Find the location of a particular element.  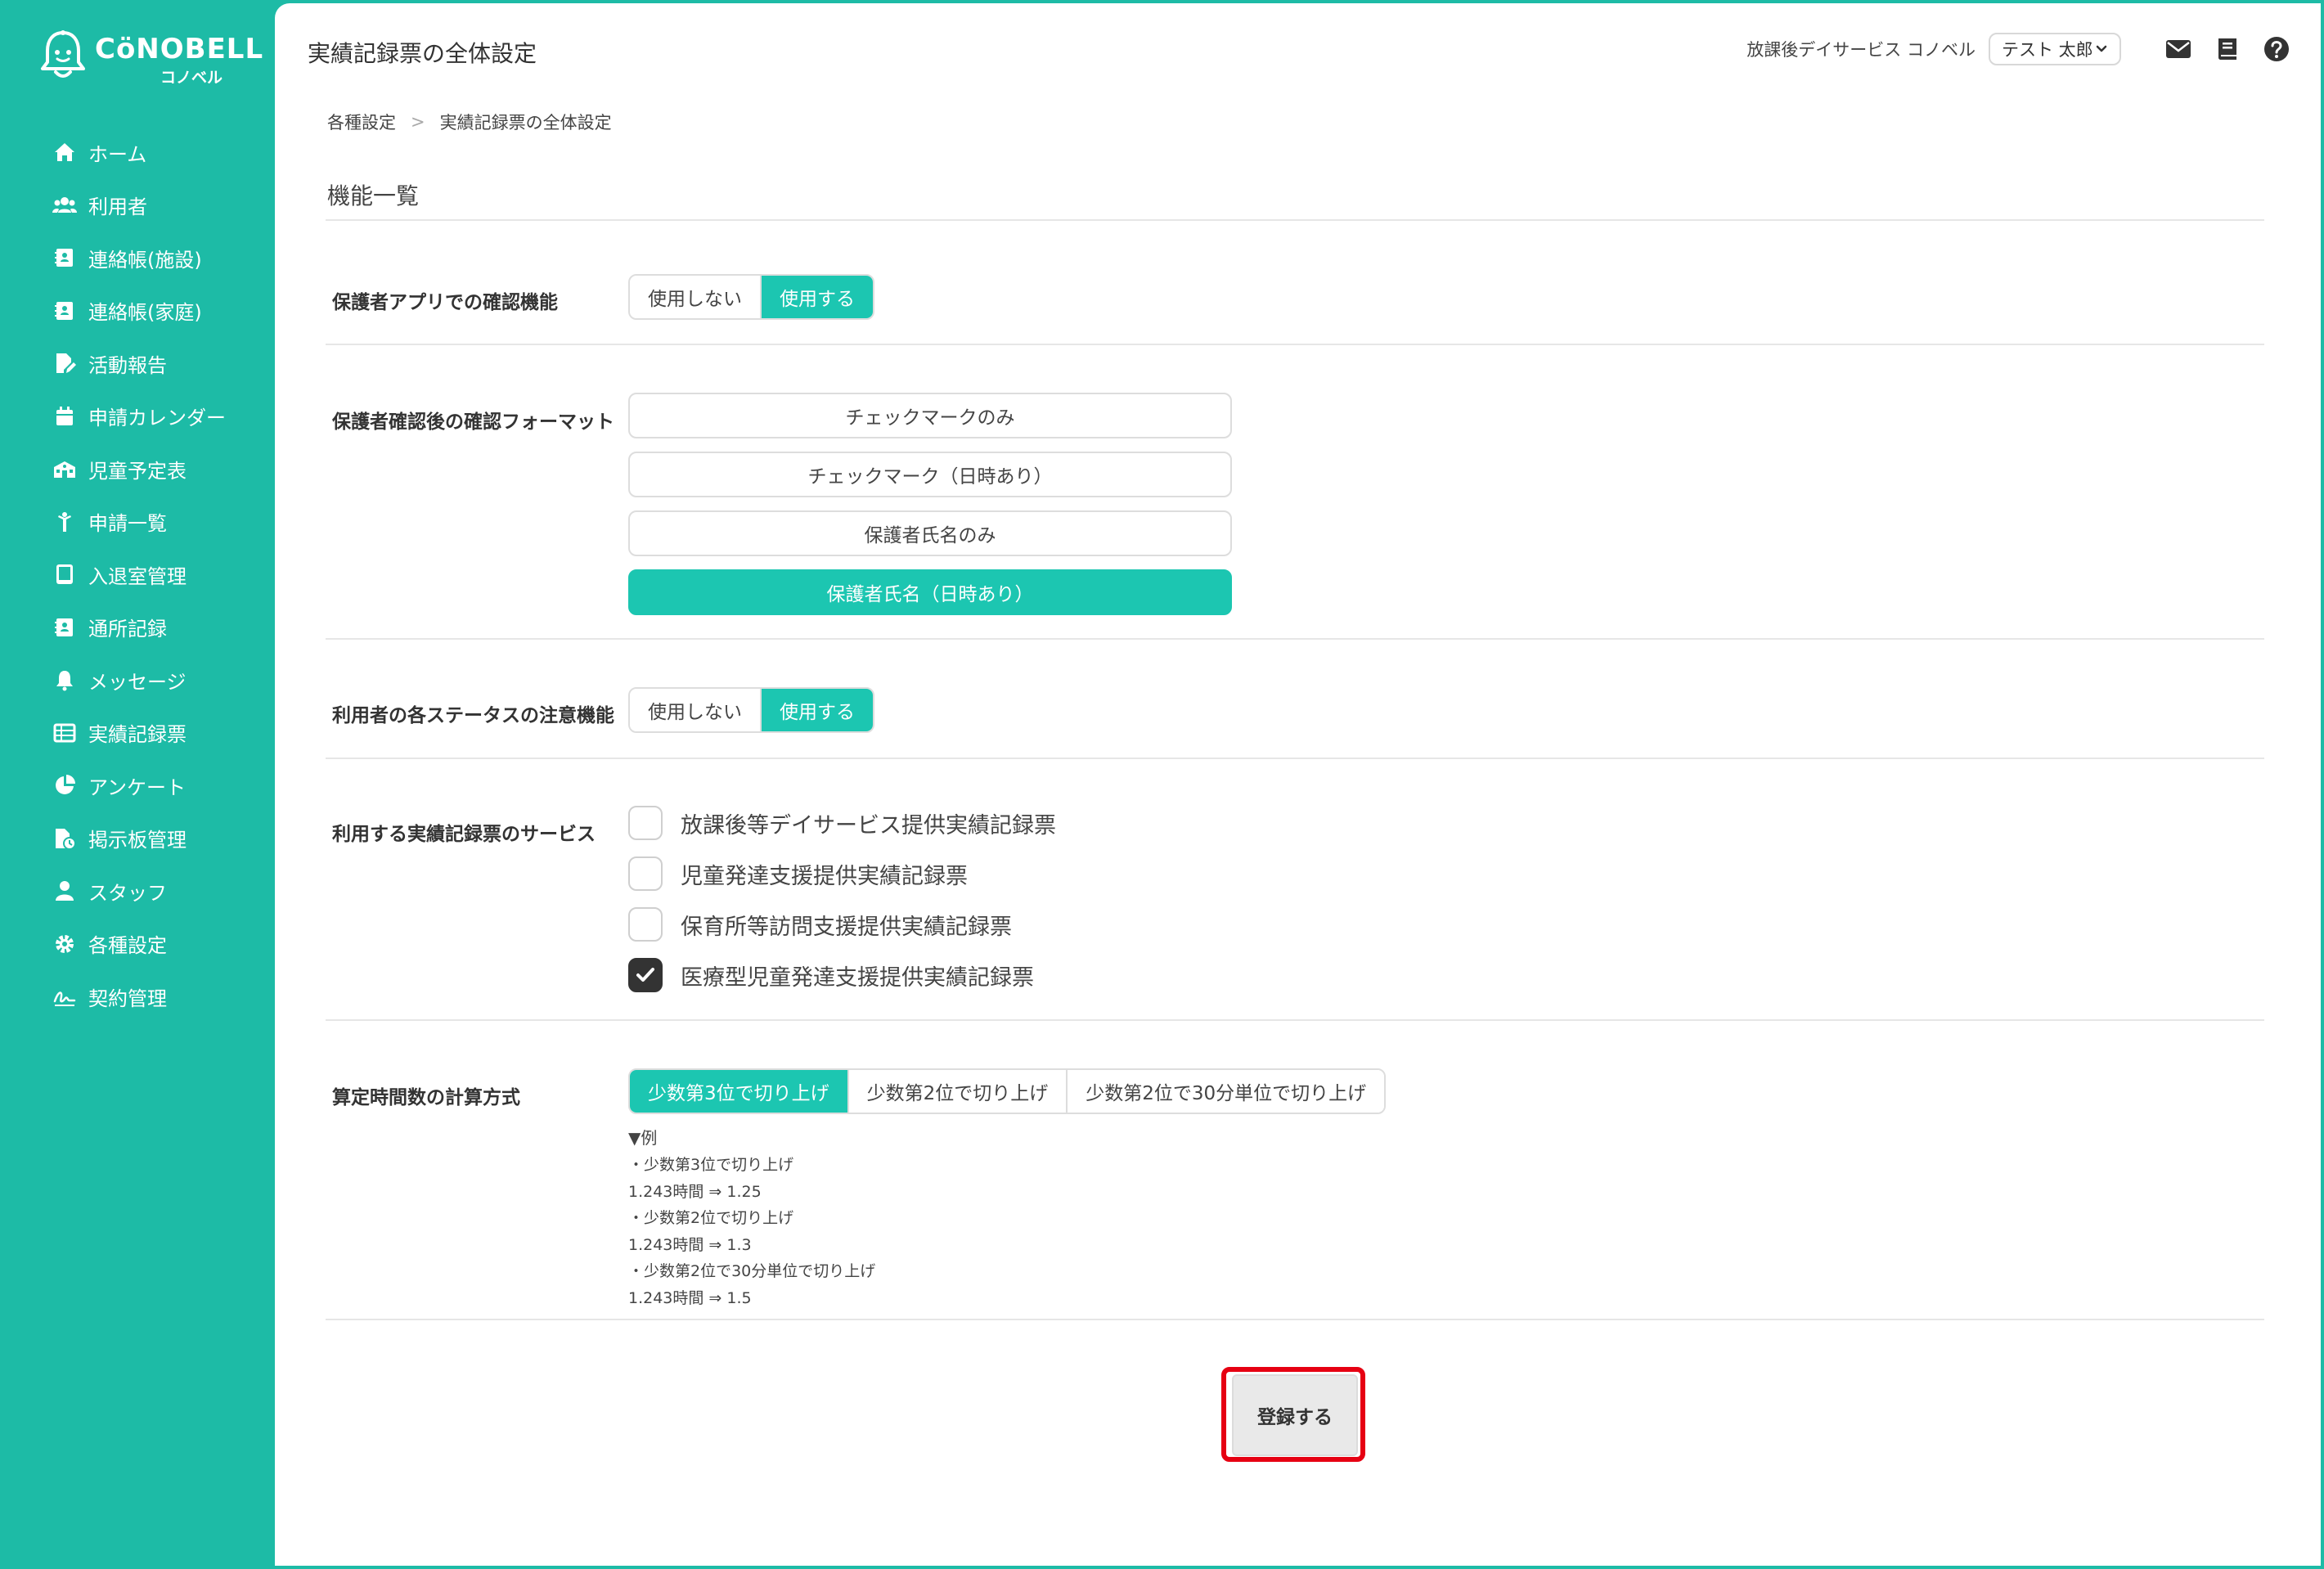

sidebar-item-home: ホーム is located at coordinates (137, 152).